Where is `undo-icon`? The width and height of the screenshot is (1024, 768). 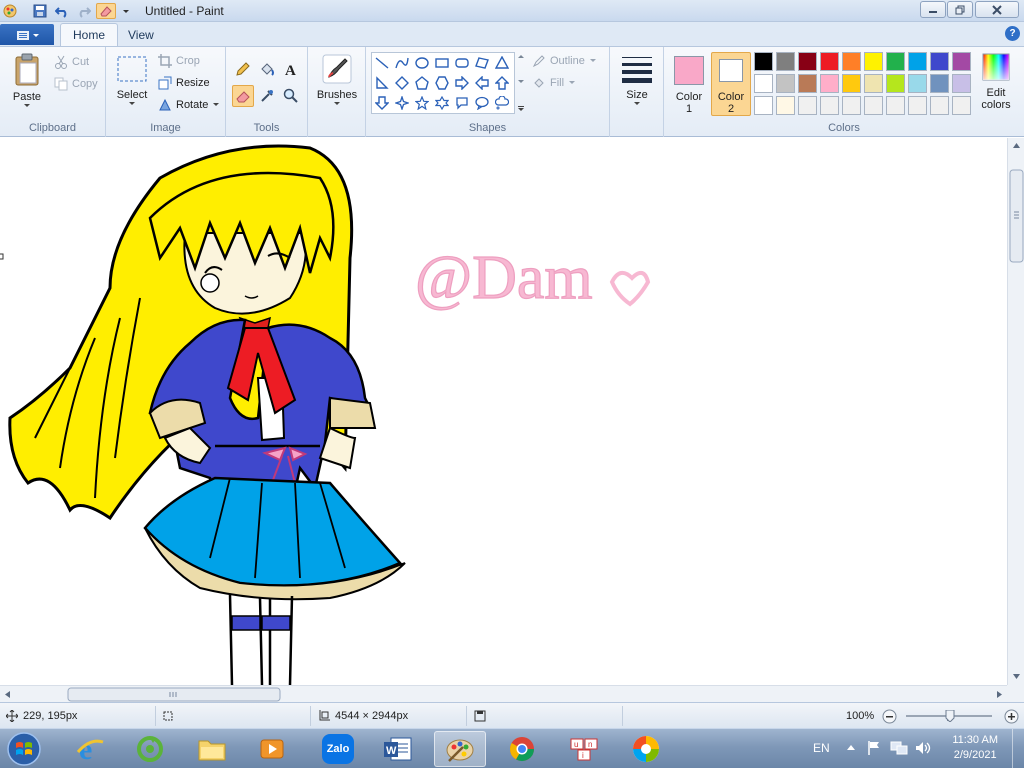 undo-icon is located at coordinates (62, 11).